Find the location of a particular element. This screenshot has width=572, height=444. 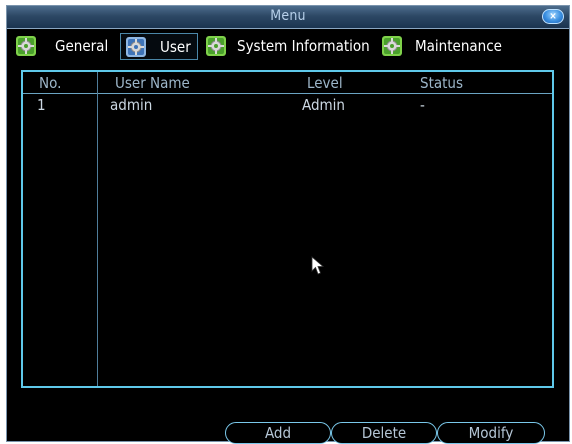

tab-system-information: System Information is located at coordinates (286, 46).